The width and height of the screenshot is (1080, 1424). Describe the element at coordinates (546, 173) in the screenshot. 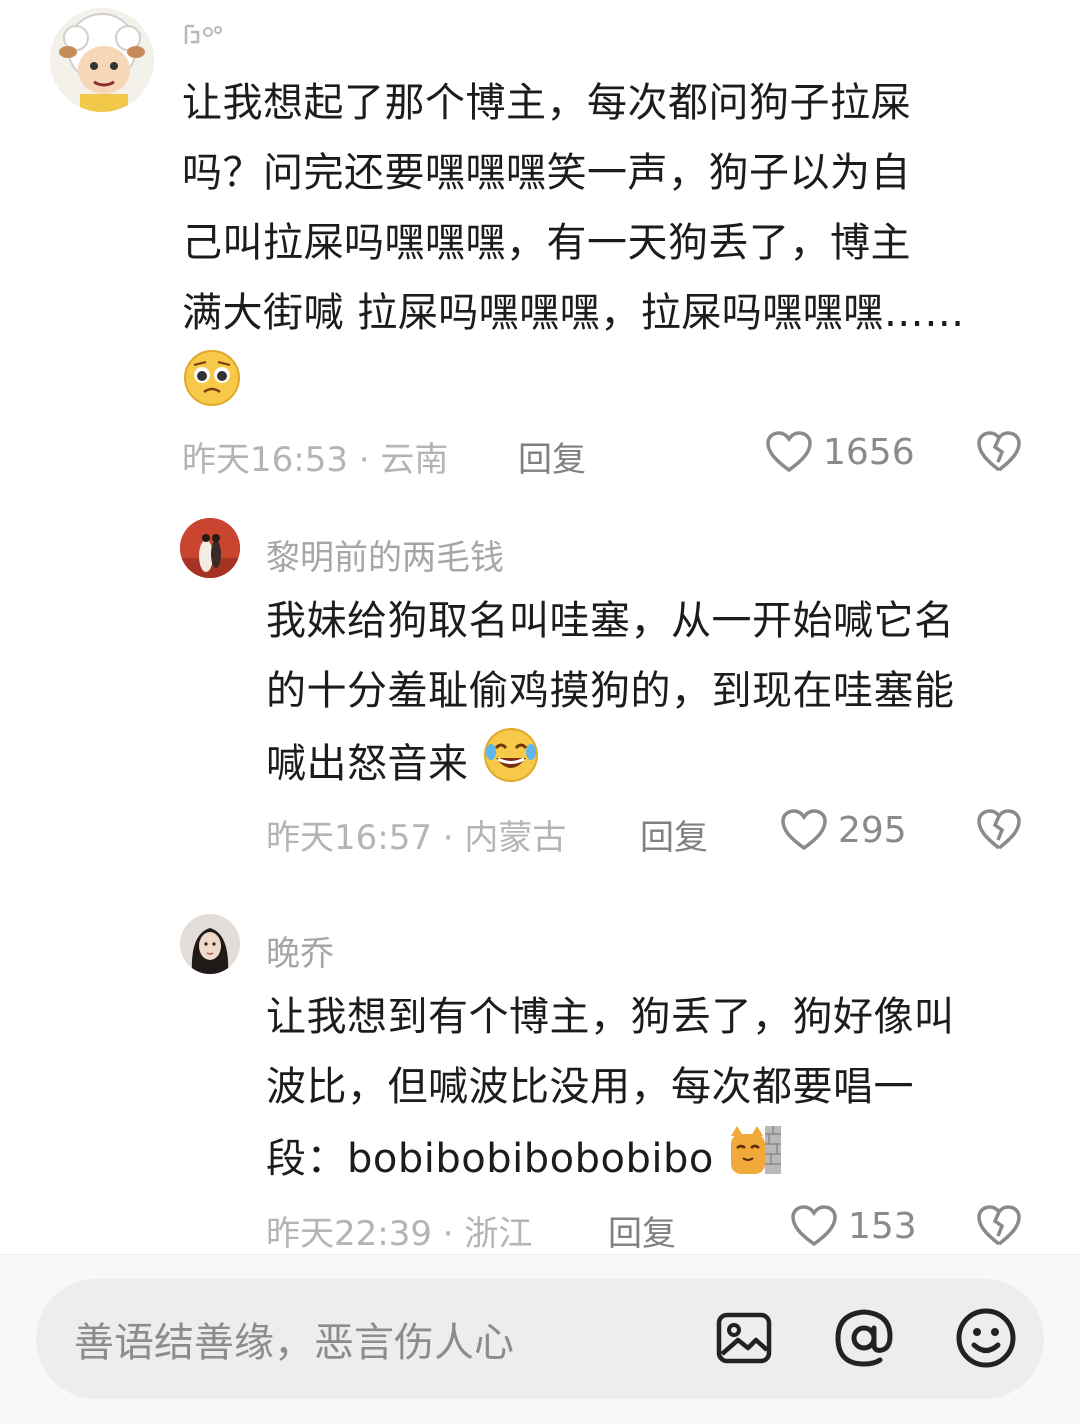

I see `comment-line: 吗？问完还要嘿嘿嘿笑一声，狗子以为自` at that location.